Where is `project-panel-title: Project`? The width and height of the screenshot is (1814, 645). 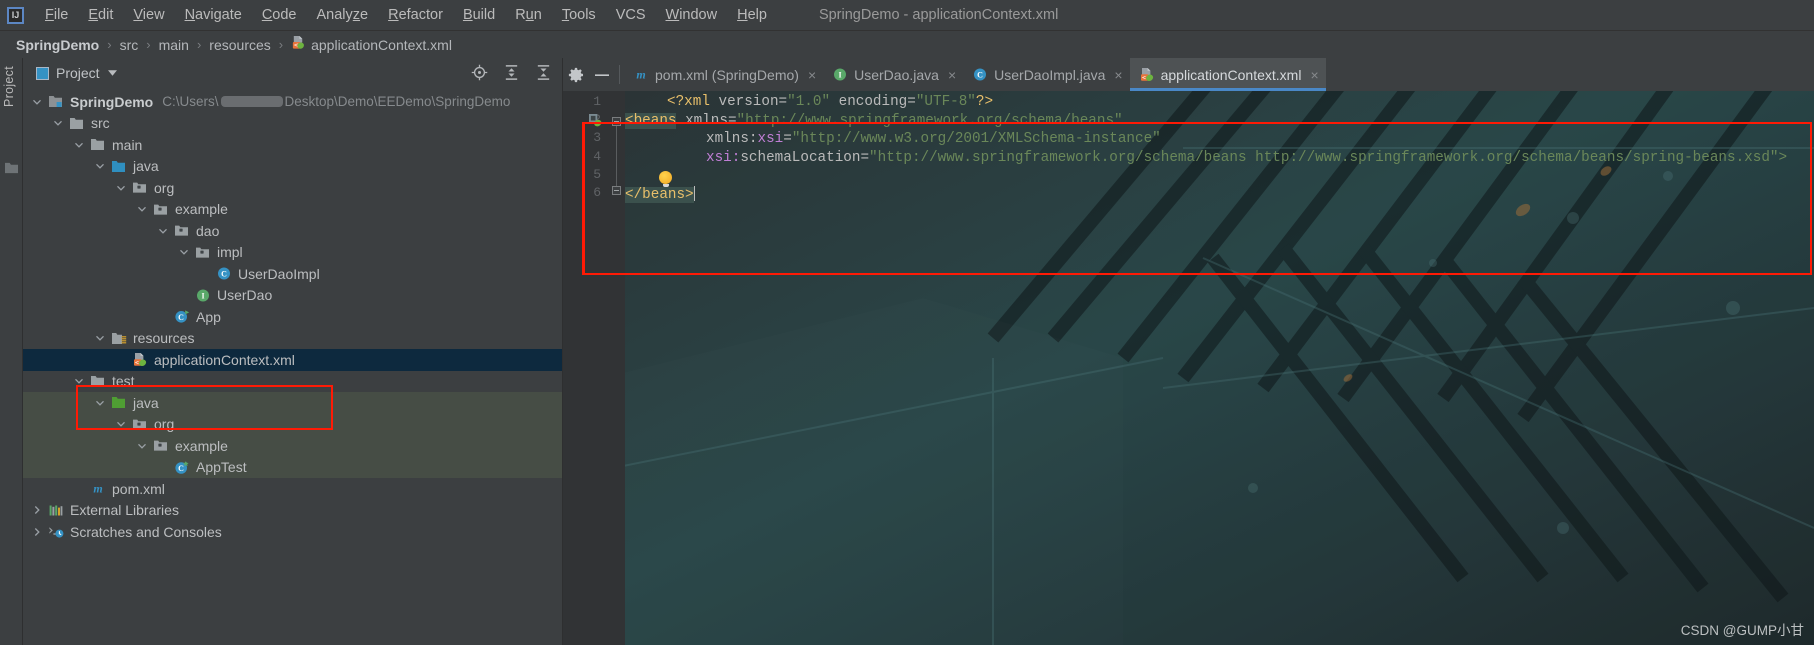 project-panel-title: Project is located at coordinates (78, 73).